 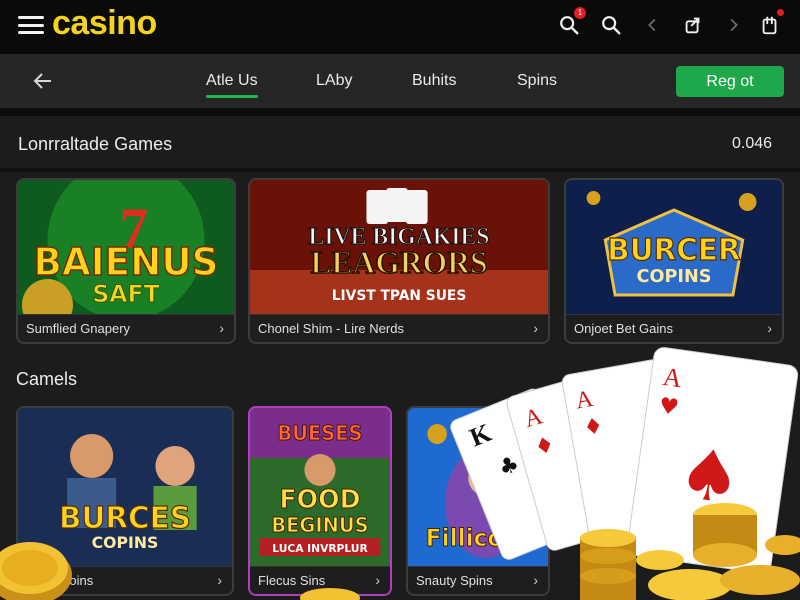 I want to click on art-title-2: LEAGRORS, so click(x=398, y=262).